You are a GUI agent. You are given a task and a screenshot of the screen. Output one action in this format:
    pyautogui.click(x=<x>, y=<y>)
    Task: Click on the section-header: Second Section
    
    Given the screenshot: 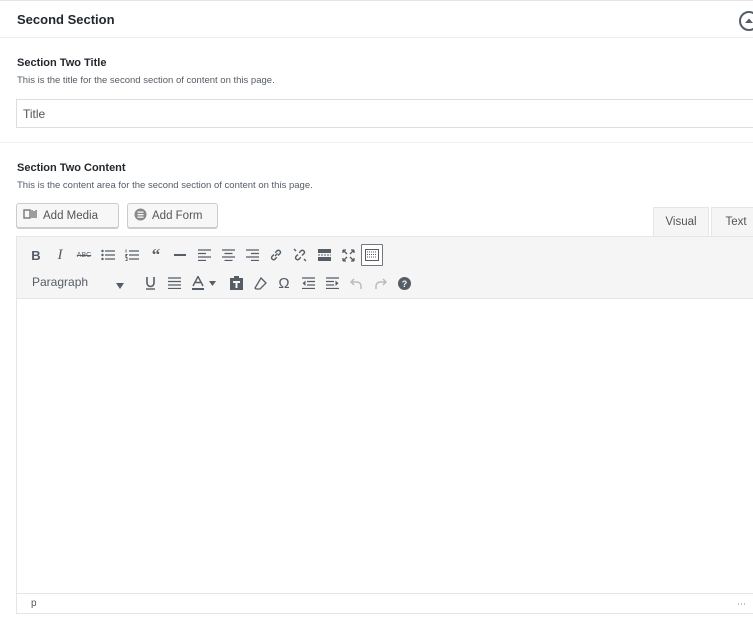 What is the action you would take?
    pyautogui.click(x=376, y=19)
    